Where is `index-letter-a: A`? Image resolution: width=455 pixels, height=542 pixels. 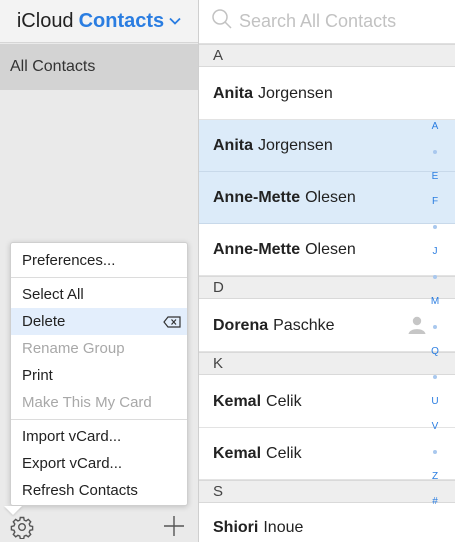
index-letter-a: A is located at coordinates (435, 126).